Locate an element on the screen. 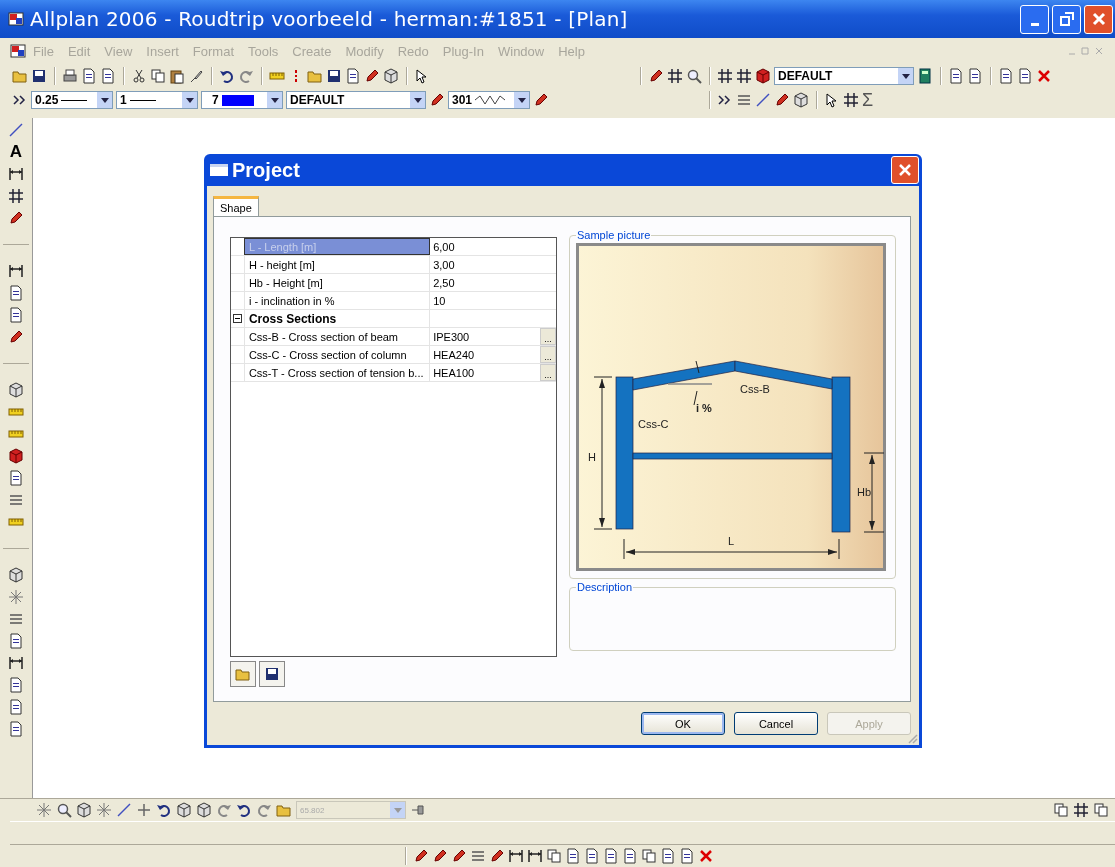 This screenshot has height=867, width=1115. pen-color-dropdown: 7 is located at coordinates (242, 100).